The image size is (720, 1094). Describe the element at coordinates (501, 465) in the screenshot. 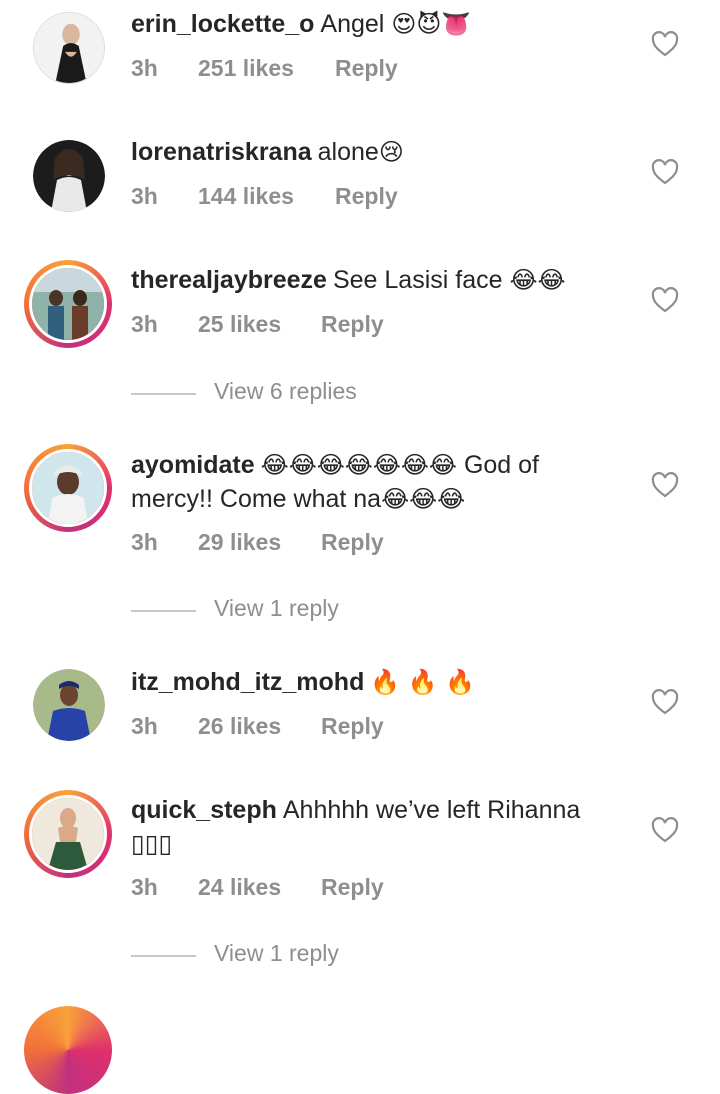

I see `comment-body: God of` at that location.